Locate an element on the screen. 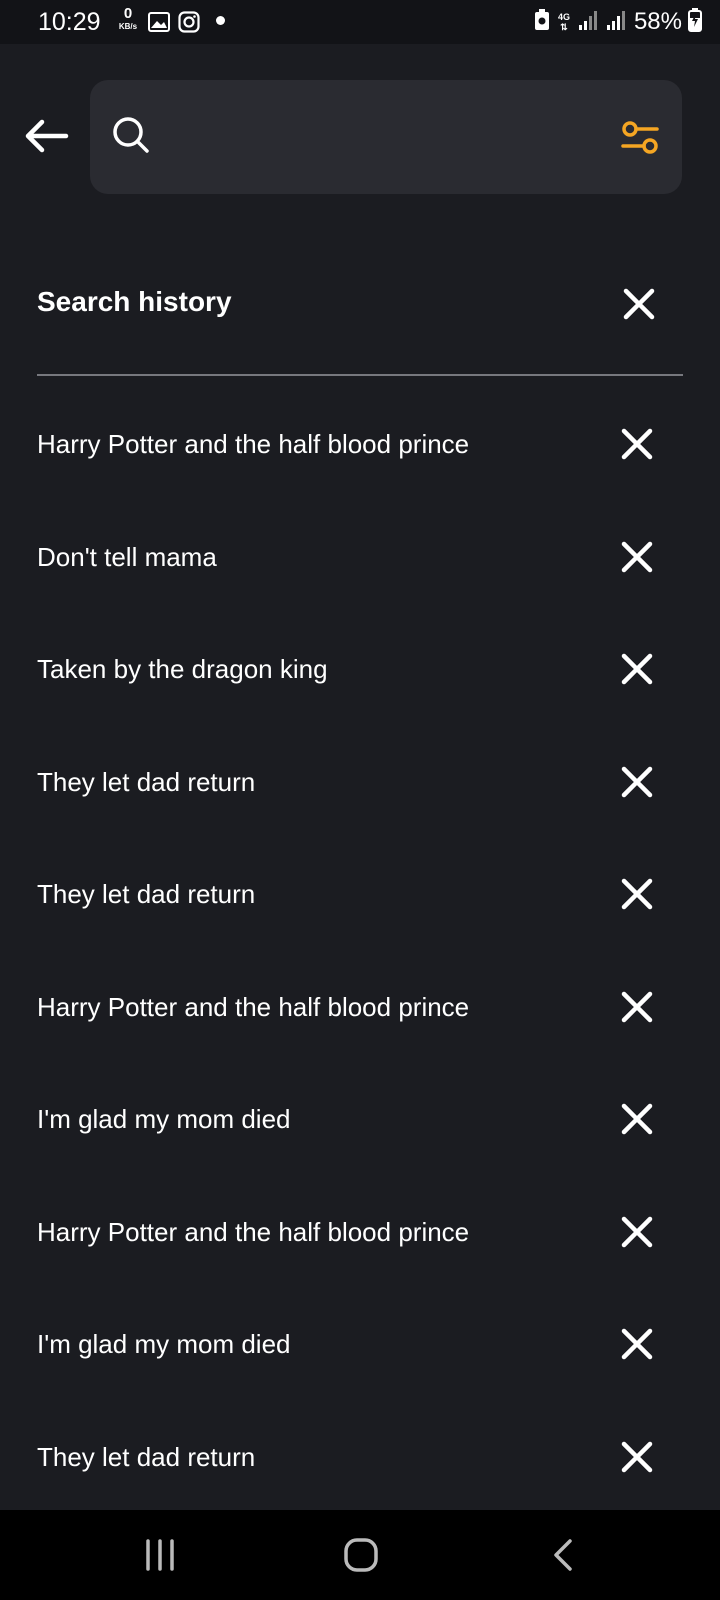 The height and width of the screenshot is (1600, 720). system-navigation-bar is located at coordinates (360, 1555).